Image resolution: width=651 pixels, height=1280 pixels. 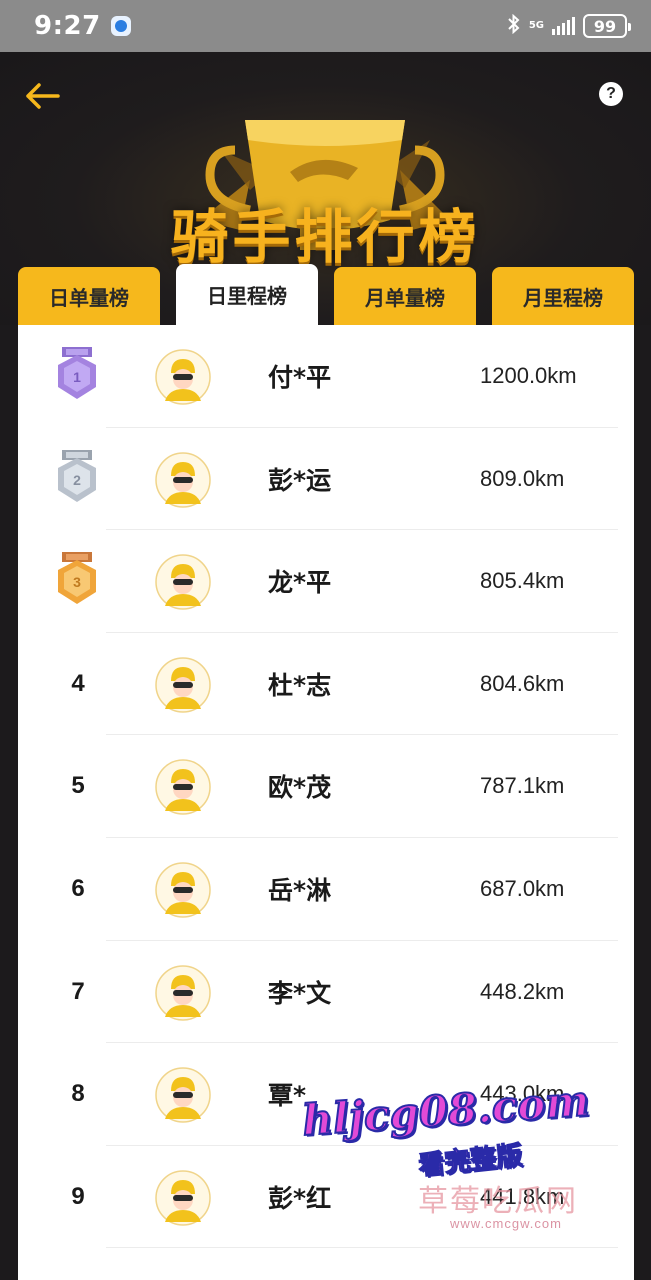 I want to click on medal-rank-3-icon: 3, so click(x=77, y=578).